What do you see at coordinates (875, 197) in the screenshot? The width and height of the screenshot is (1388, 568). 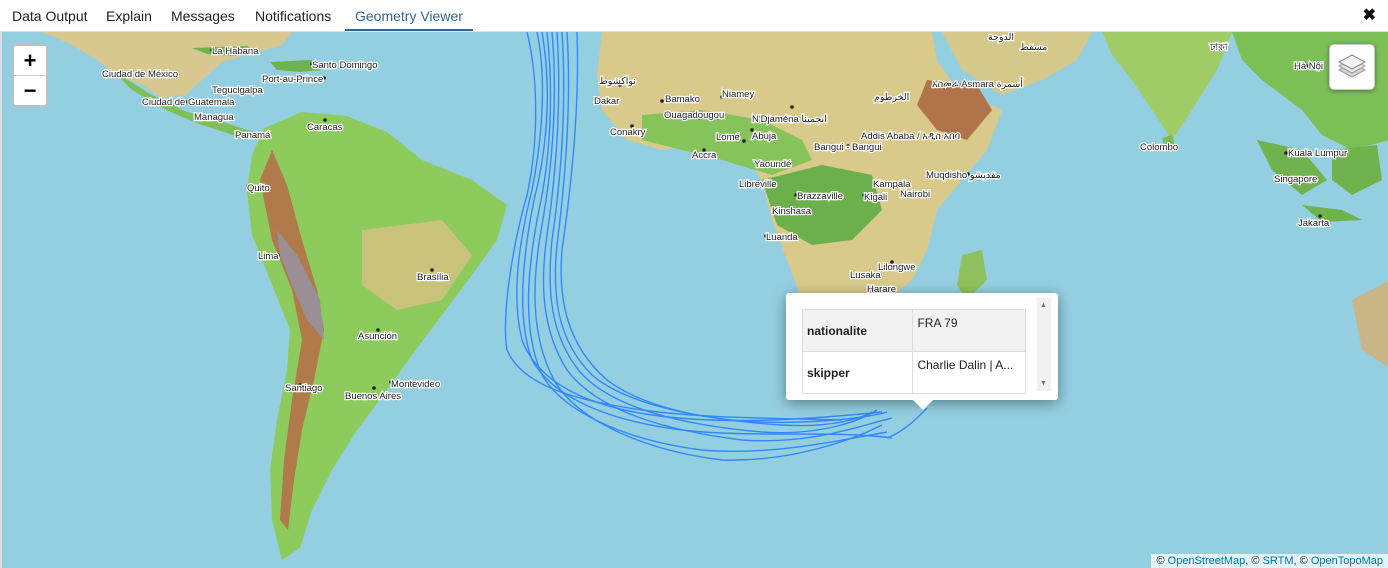 I see `city-label: Kigali` at bounding box center [875, 197].